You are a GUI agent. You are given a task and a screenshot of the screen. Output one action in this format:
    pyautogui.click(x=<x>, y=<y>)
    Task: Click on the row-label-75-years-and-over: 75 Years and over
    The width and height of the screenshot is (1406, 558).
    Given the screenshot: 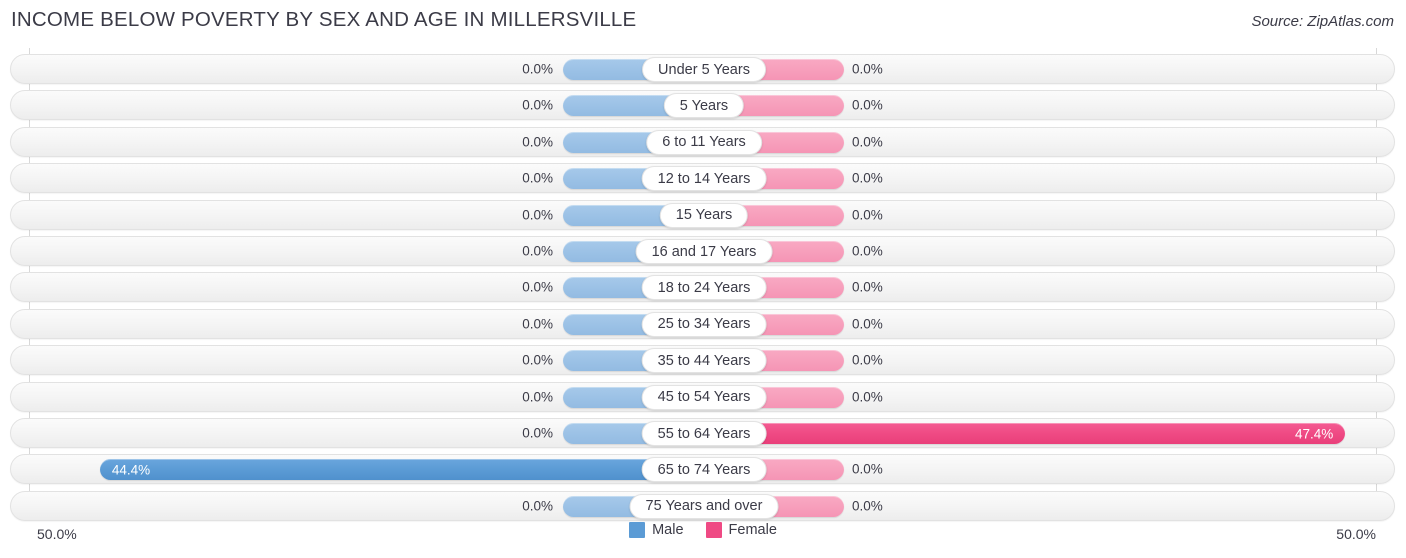 What is the action you would take?
    pyautogui.click(x=704, y=506)
    